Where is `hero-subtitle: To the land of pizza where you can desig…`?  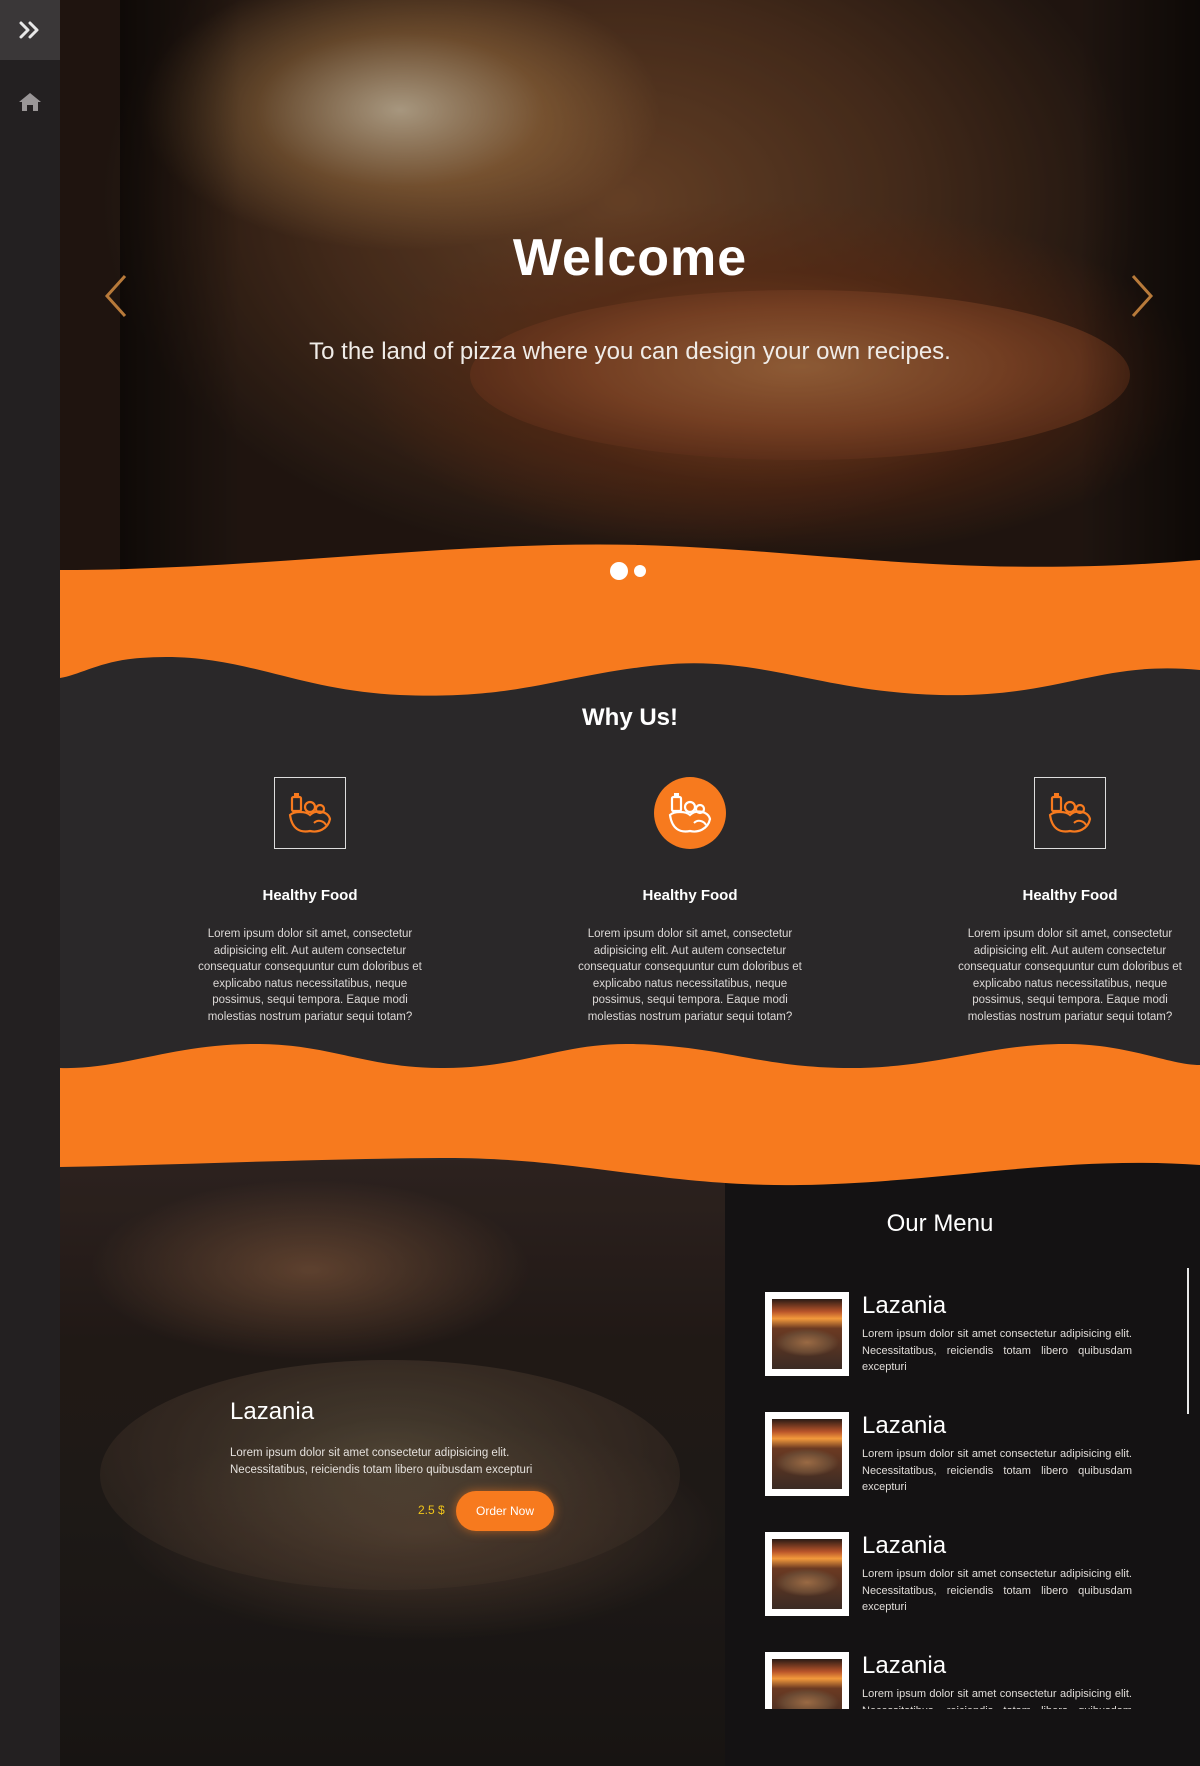
hero-subtitle: To the land of pizza where you can desig… is located at coordinates (630, 351).